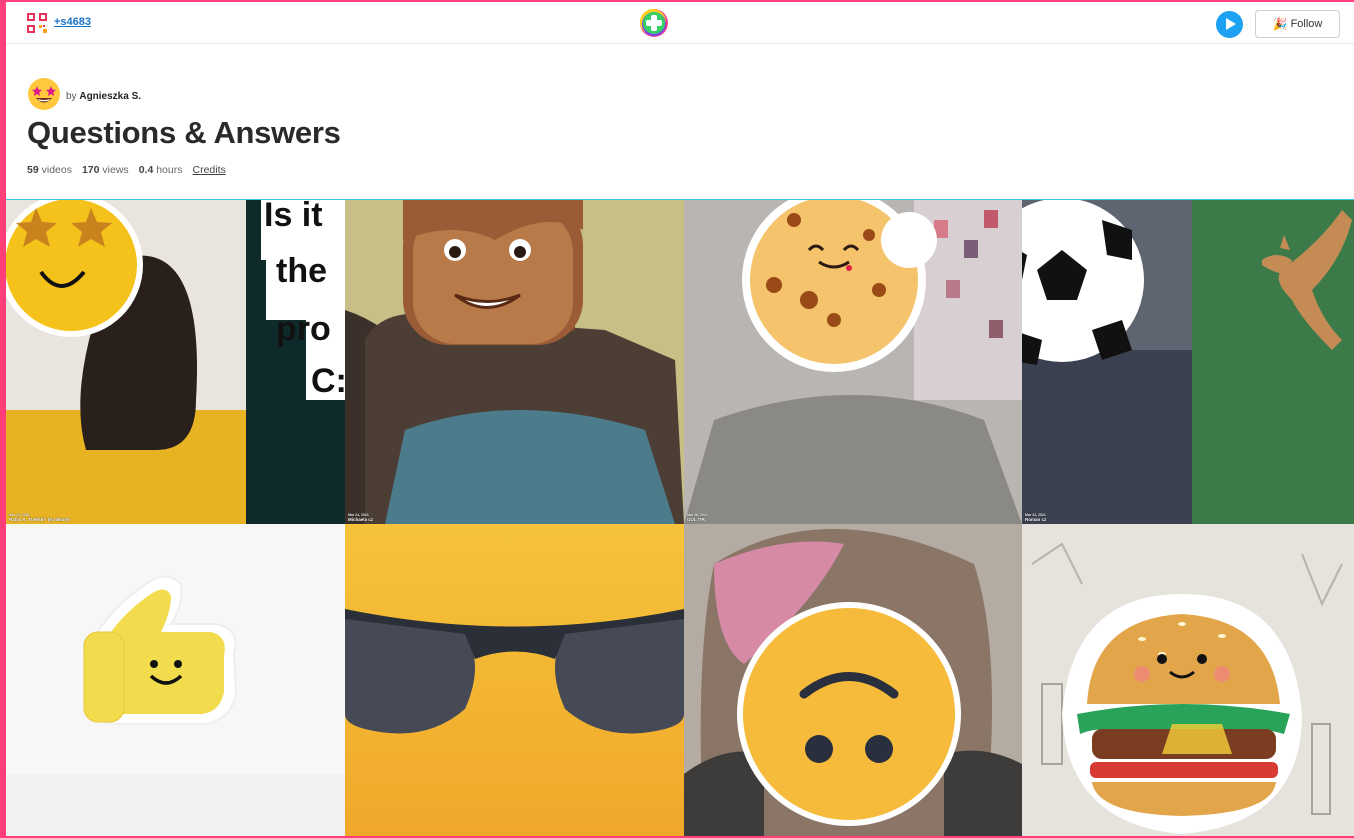 The image size is (1354, 838). Describe the element at coordinates (303, 329) in the screenshot. I see `overlay-text-3: pro` at that location.